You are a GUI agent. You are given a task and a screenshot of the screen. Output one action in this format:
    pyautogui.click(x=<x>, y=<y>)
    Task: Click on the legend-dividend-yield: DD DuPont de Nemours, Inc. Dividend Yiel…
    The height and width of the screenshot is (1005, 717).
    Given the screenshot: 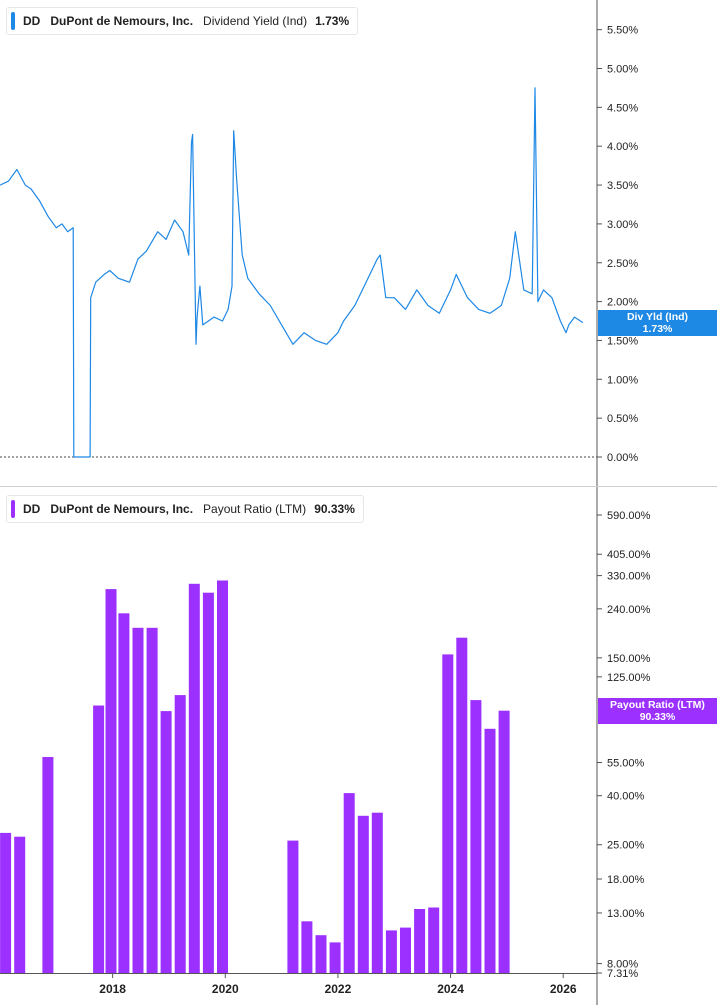 What is the action you would take?
    pyautogui.click(x=182, y=21)
    